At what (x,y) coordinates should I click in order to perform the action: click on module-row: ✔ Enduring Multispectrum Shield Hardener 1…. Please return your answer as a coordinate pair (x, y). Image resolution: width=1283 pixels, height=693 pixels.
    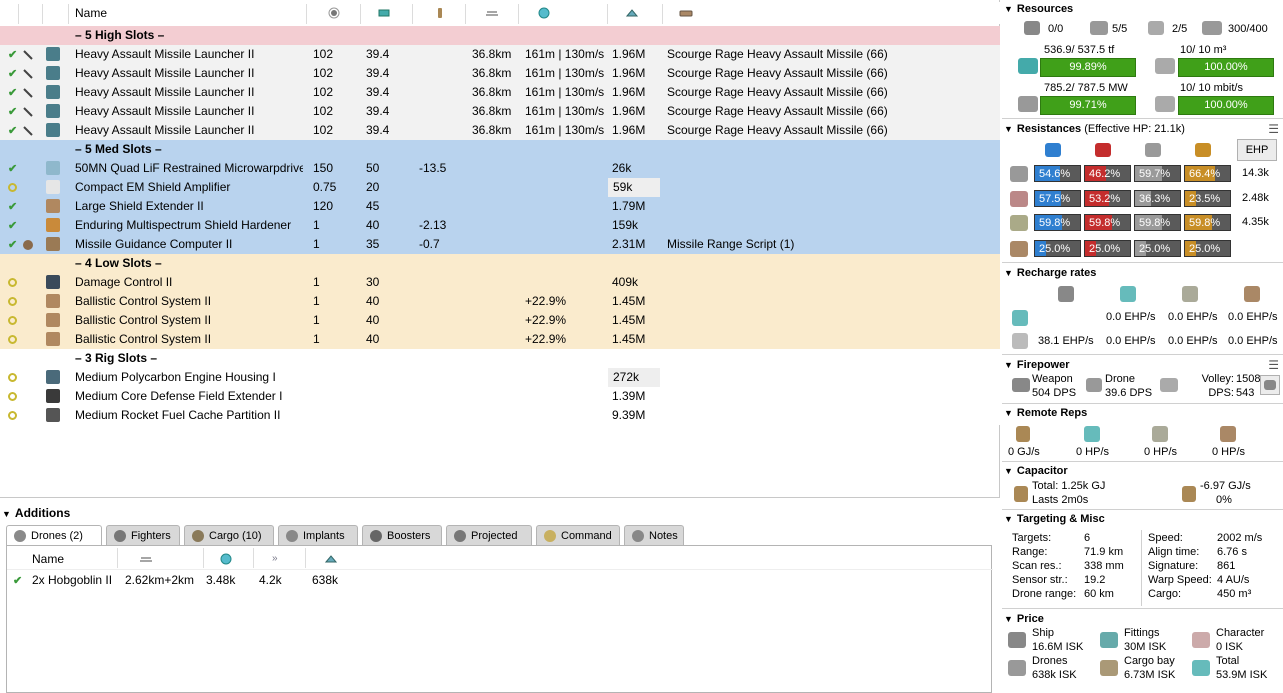
    Looking at the image, I should click on (500, 225).